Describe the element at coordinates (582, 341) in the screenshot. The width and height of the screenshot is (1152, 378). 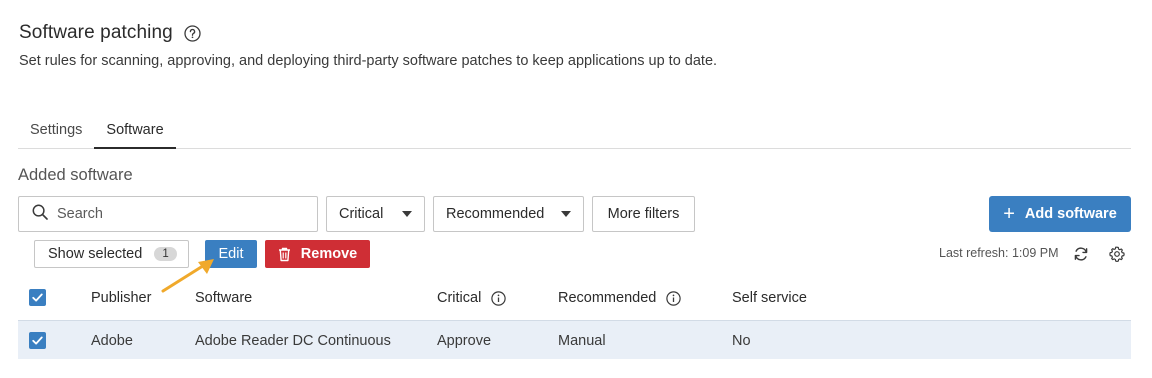
I see `cell-recommended: Manual` at that location.